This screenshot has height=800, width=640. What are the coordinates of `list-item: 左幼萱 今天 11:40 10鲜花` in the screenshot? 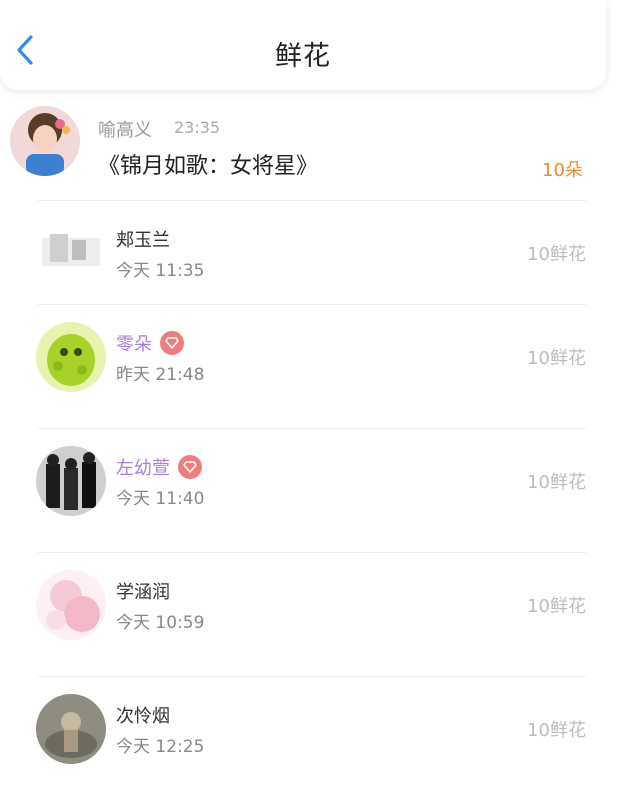 It's located at (303, 490).